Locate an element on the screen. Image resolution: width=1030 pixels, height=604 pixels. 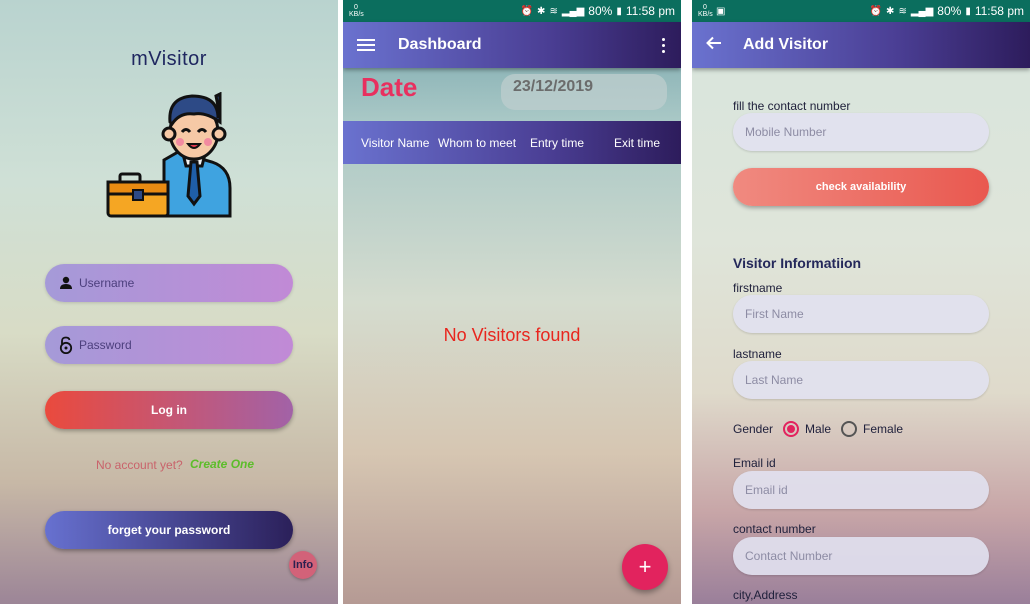
password-input: Password is located at coordinates (169, 345).